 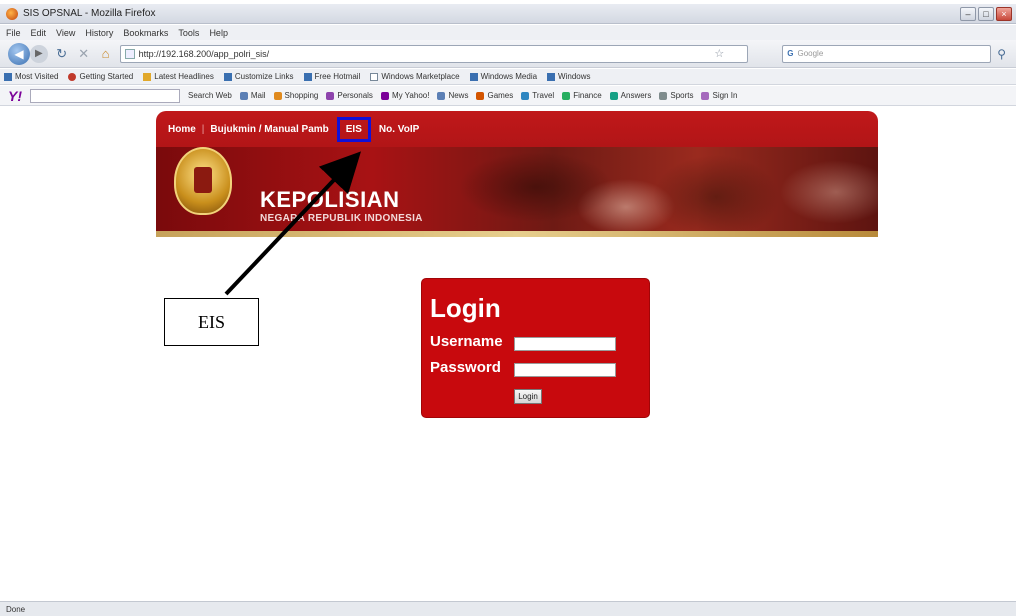 I want to click on yahoo-sports: Sports, so click(x=676, y=95).